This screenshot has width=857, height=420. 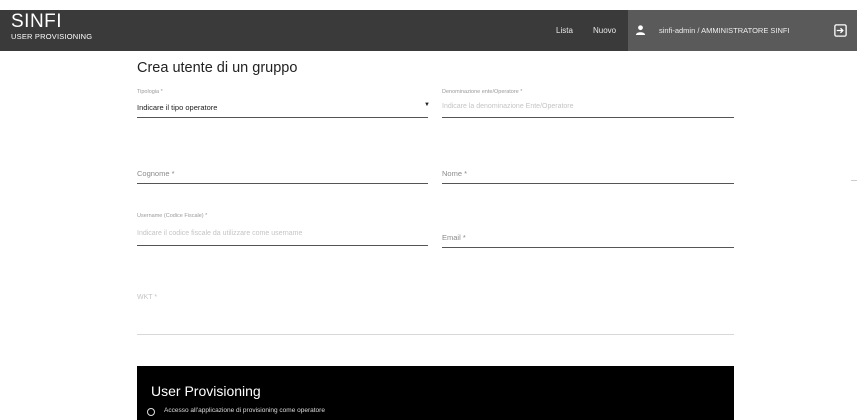 I want to click on nav-nuovo-link: Nuovo, so click(x=604, y=30).